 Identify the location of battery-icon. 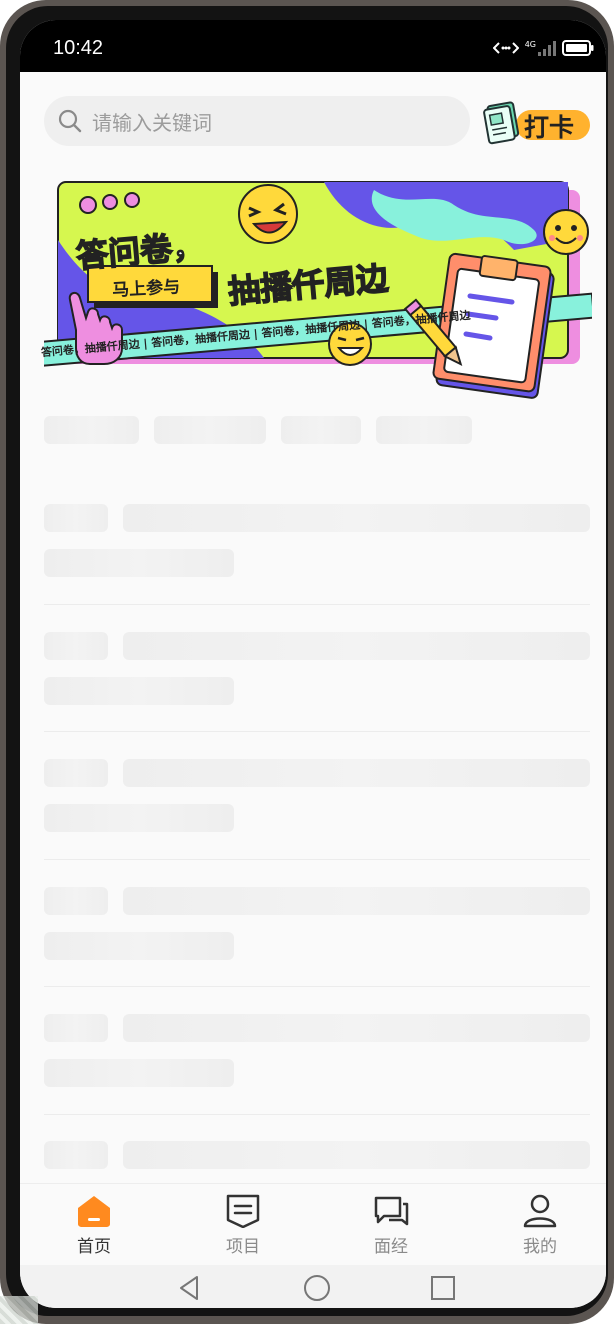
(578, 48).